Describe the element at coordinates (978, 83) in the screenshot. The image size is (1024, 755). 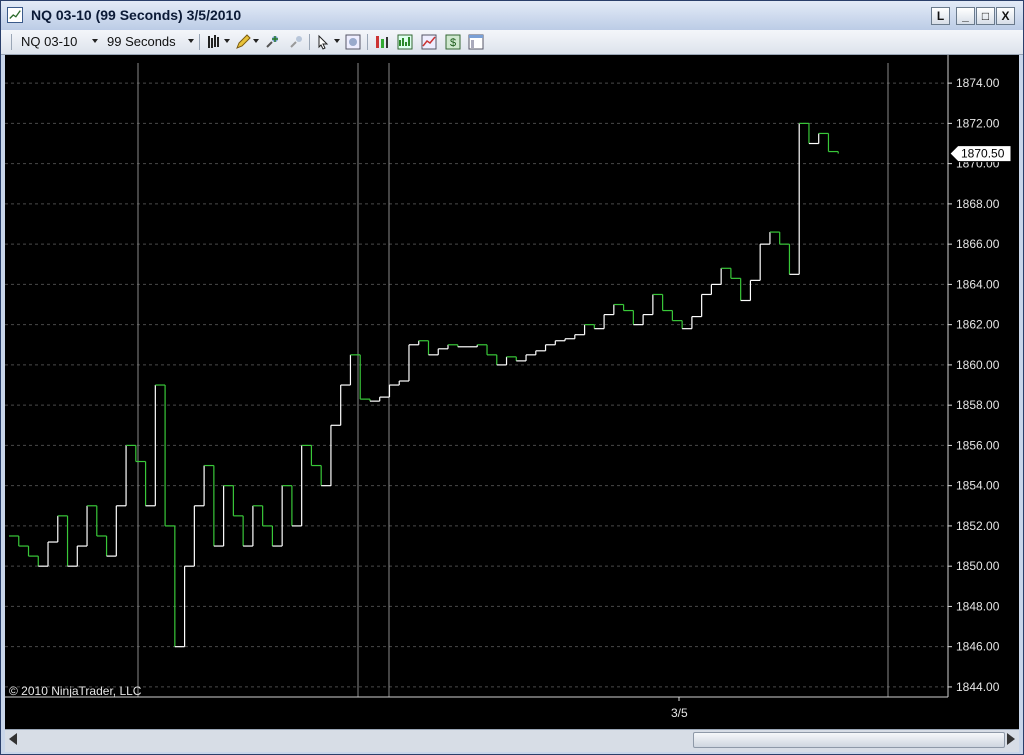
I see `y-tick-label: 1874.00` at that location.